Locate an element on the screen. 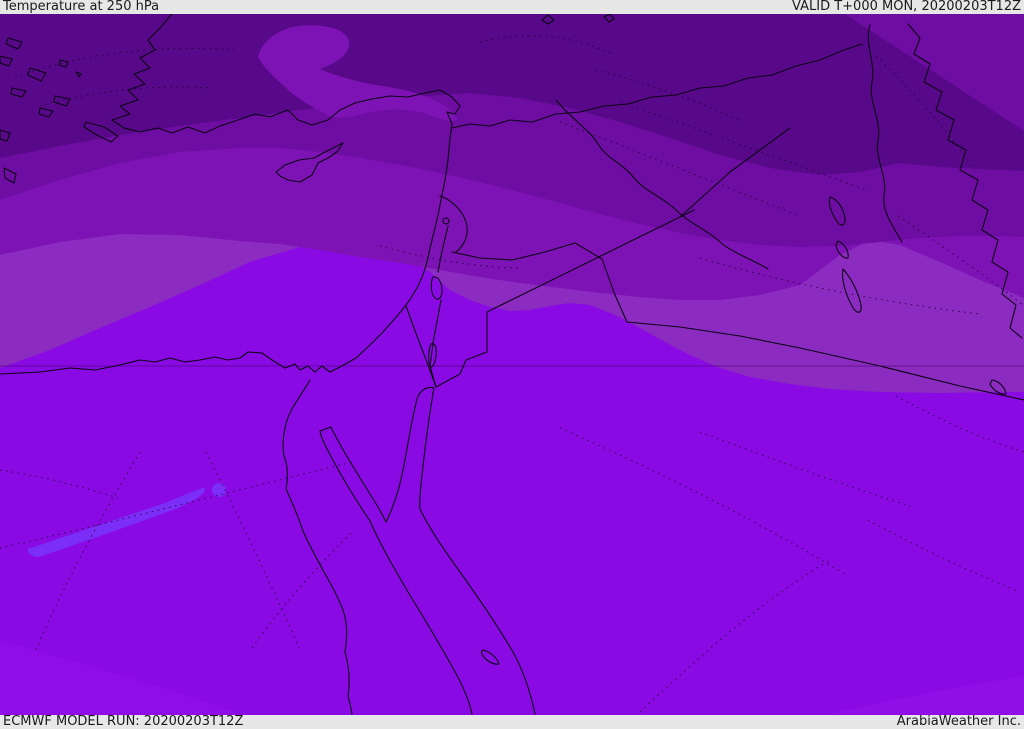 Image resolution: width=1024 pixels, height=729 pixels. cold-pocket-dot is located at coordinates (219, 490).